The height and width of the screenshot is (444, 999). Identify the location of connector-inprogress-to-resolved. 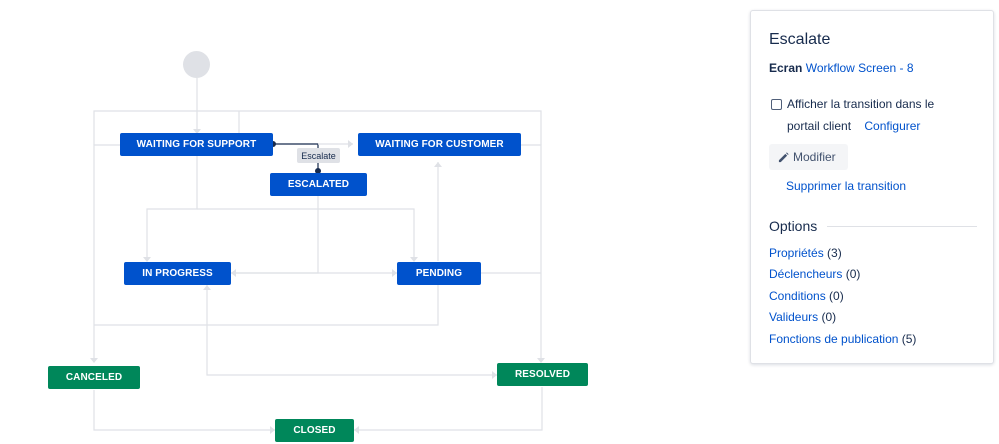
(351, 330).